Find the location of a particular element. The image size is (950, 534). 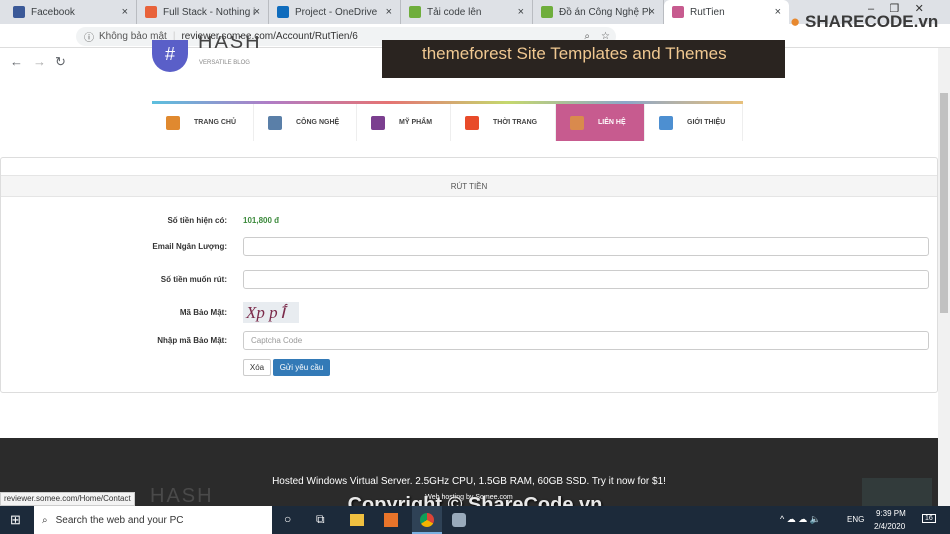

search-placeholder: Search the web and your PC is located at coordinates (119, 520).